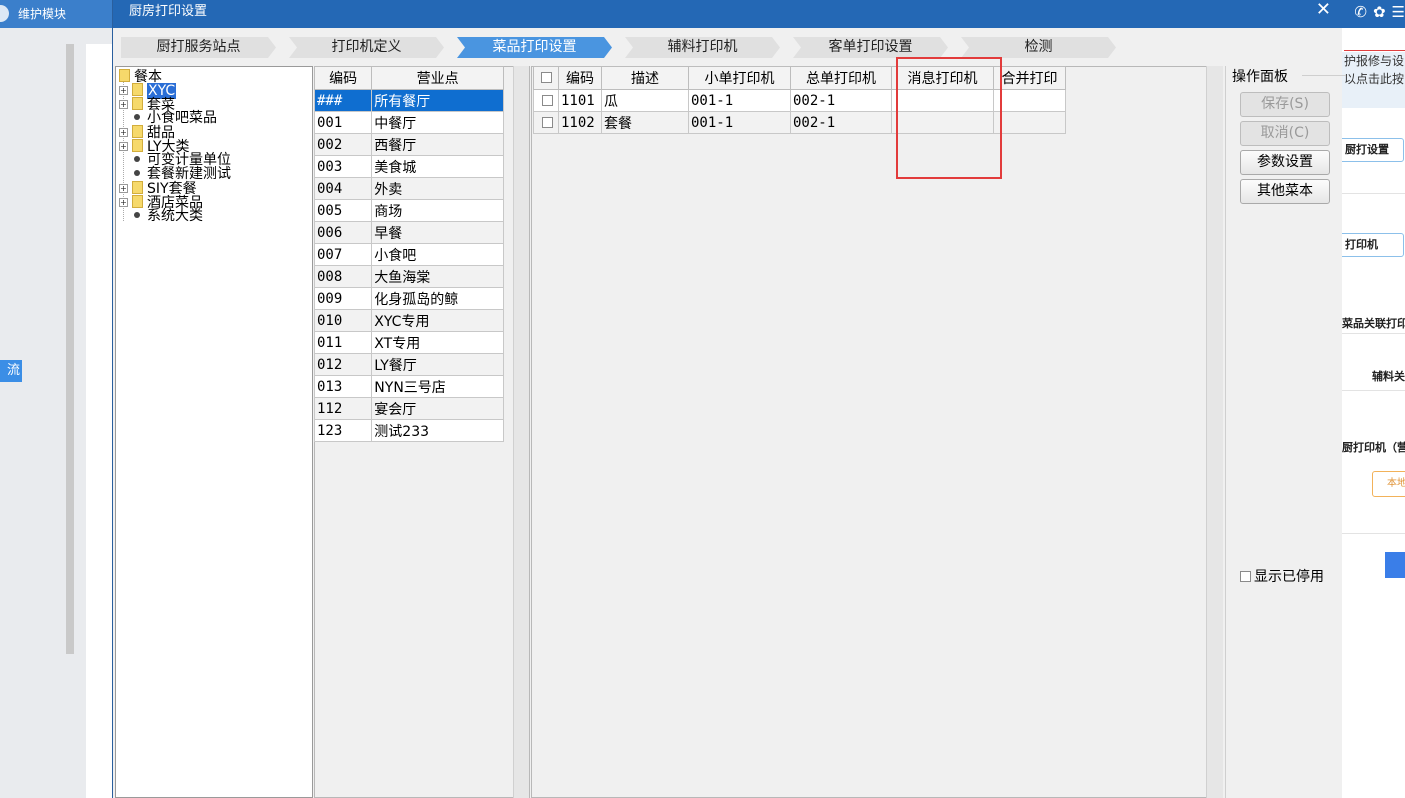  I want to click on dish-code-cell: 1101, so click(580, 100).